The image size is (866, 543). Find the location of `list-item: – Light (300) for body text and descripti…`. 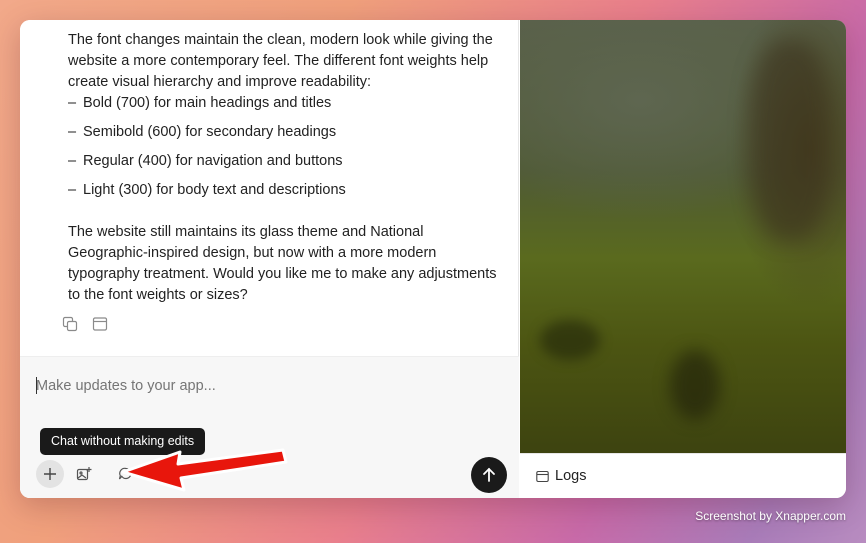

list-item: – Light (300) for body text and descripti… is located at coordinates (207, 190).